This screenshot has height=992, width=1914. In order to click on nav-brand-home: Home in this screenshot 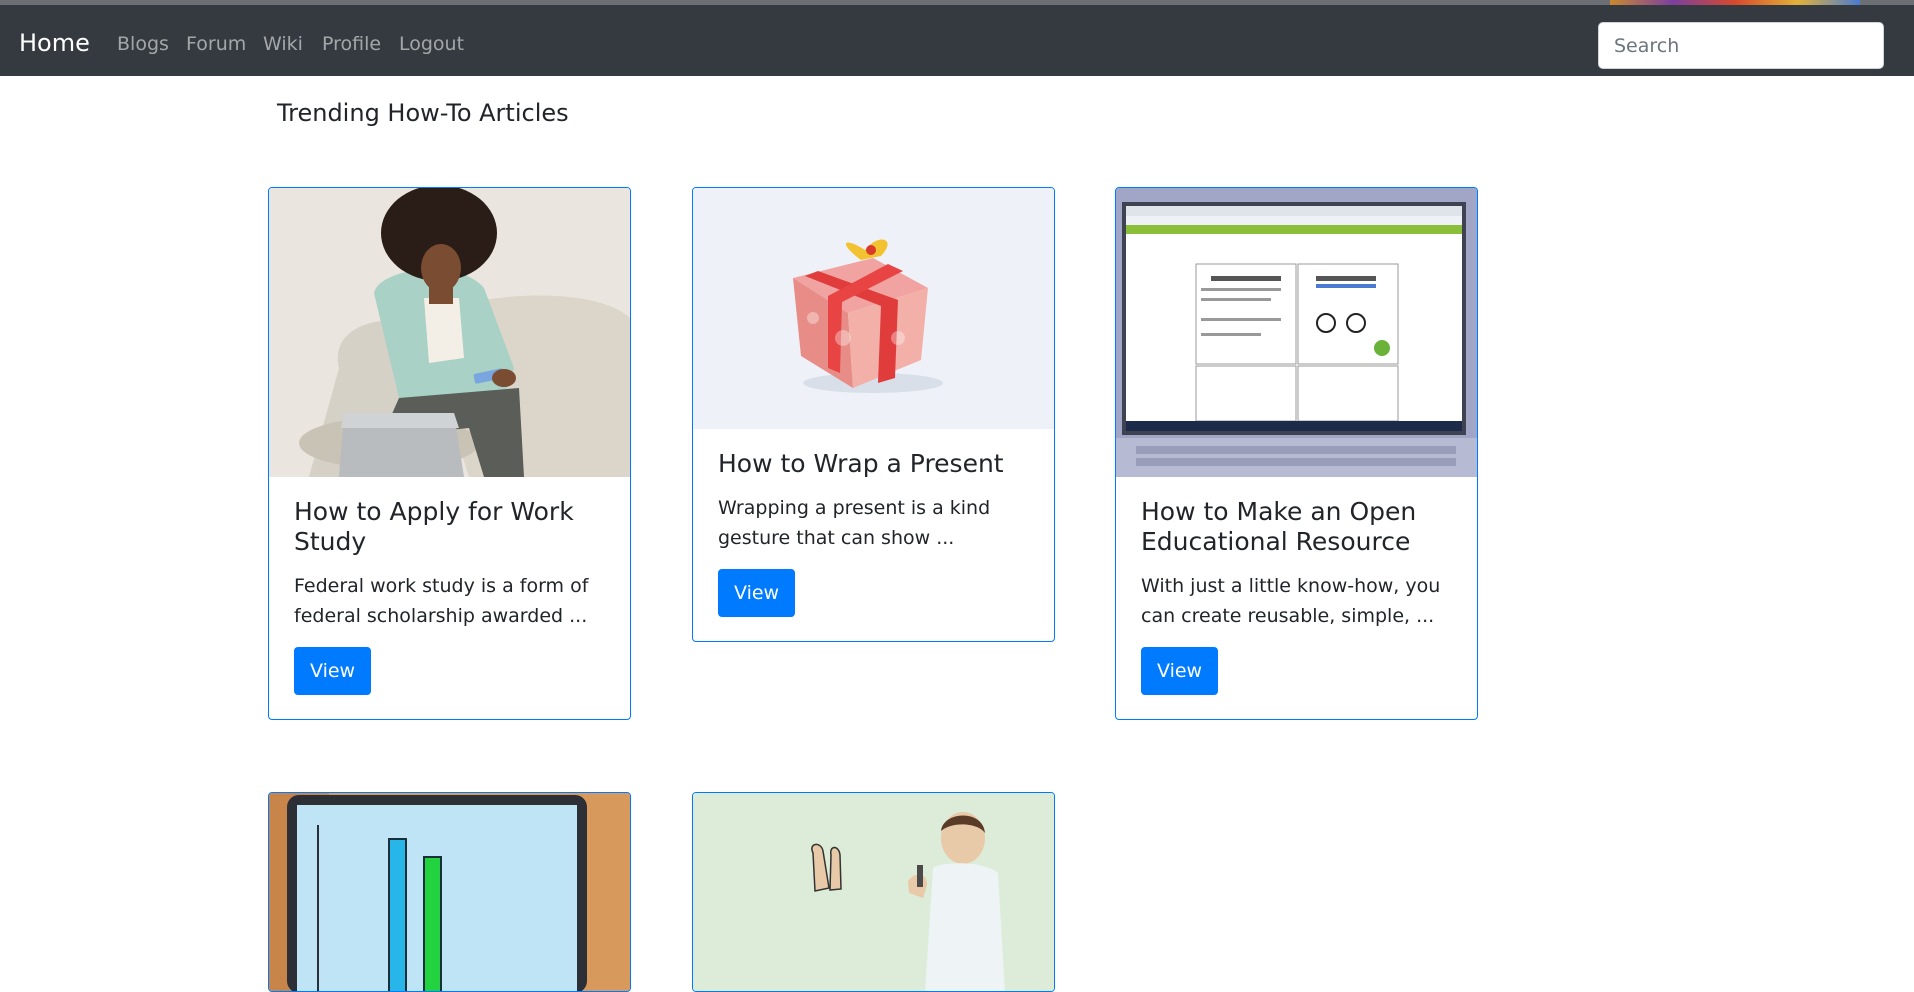, I will do `click(54, 43)`.